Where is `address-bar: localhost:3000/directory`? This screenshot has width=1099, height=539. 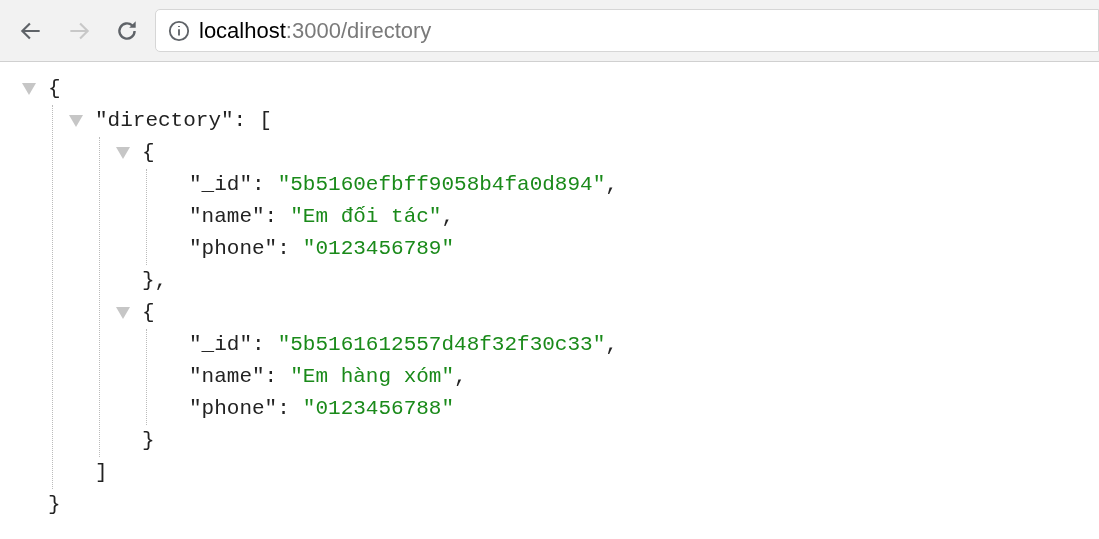 address-bar: localhost:3000/directory is located at coordinates (627, 30).